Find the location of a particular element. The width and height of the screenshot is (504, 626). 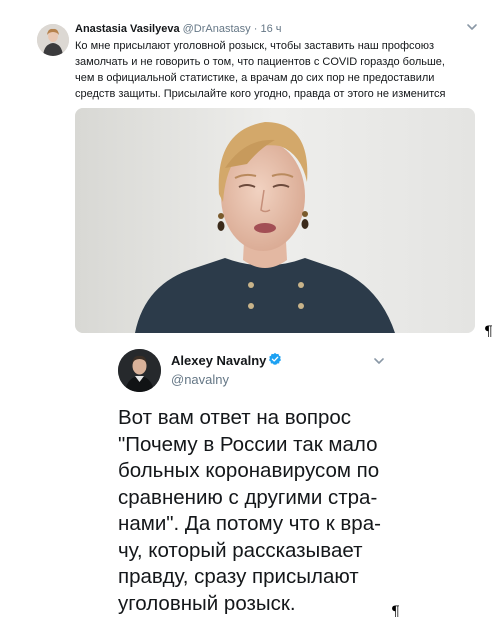

tweet-text-line: сравнению с другими стра- is located at coordinates (248, 497).